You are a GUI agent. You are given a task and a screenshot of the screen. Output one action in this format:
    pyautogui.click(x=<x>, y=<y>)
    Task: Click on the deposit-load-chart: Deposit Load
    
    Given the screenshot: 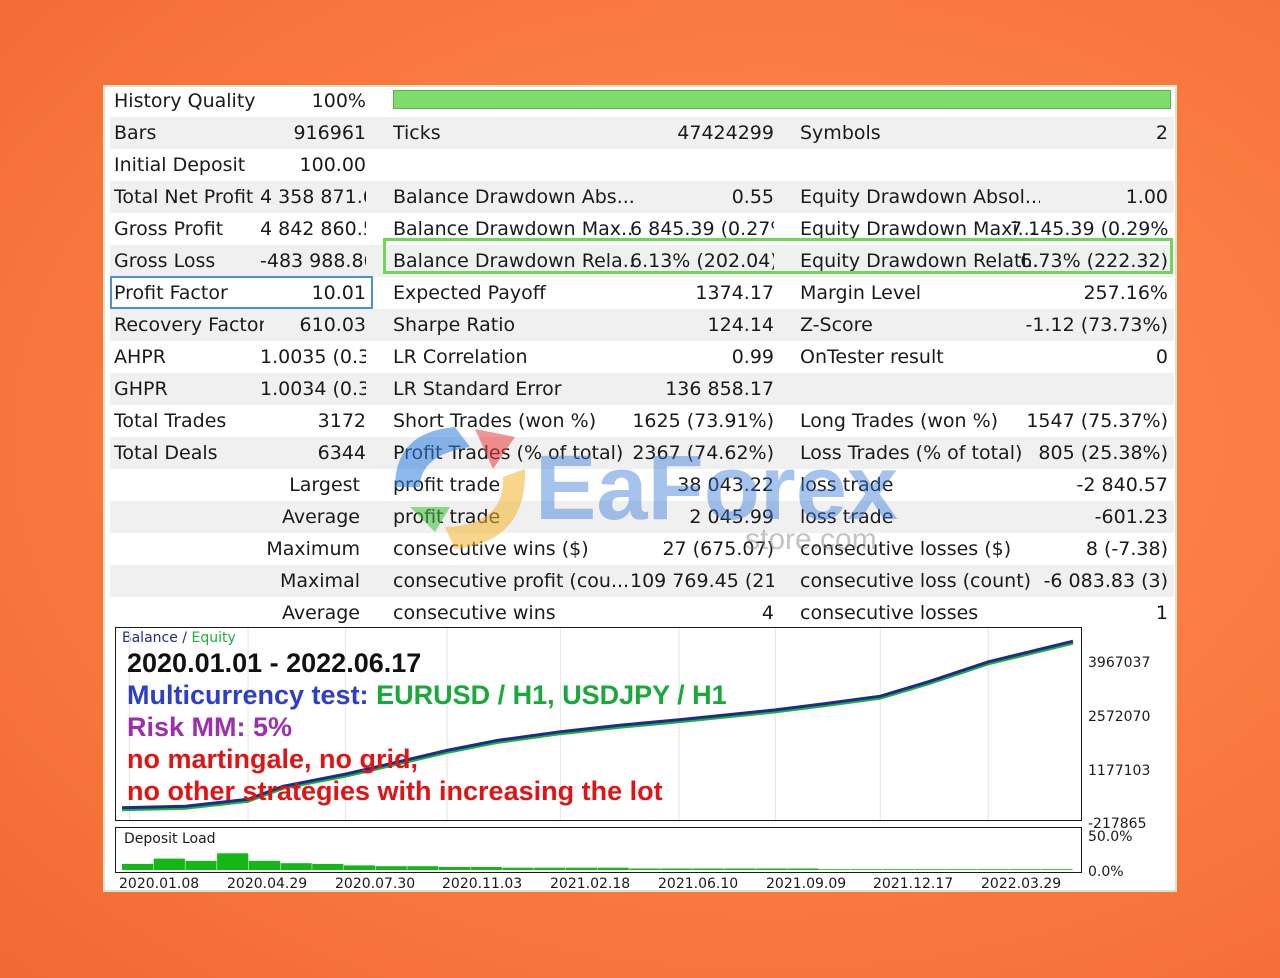 What is the action you would take?
    pyautogui.click(x=598, y=850)
    